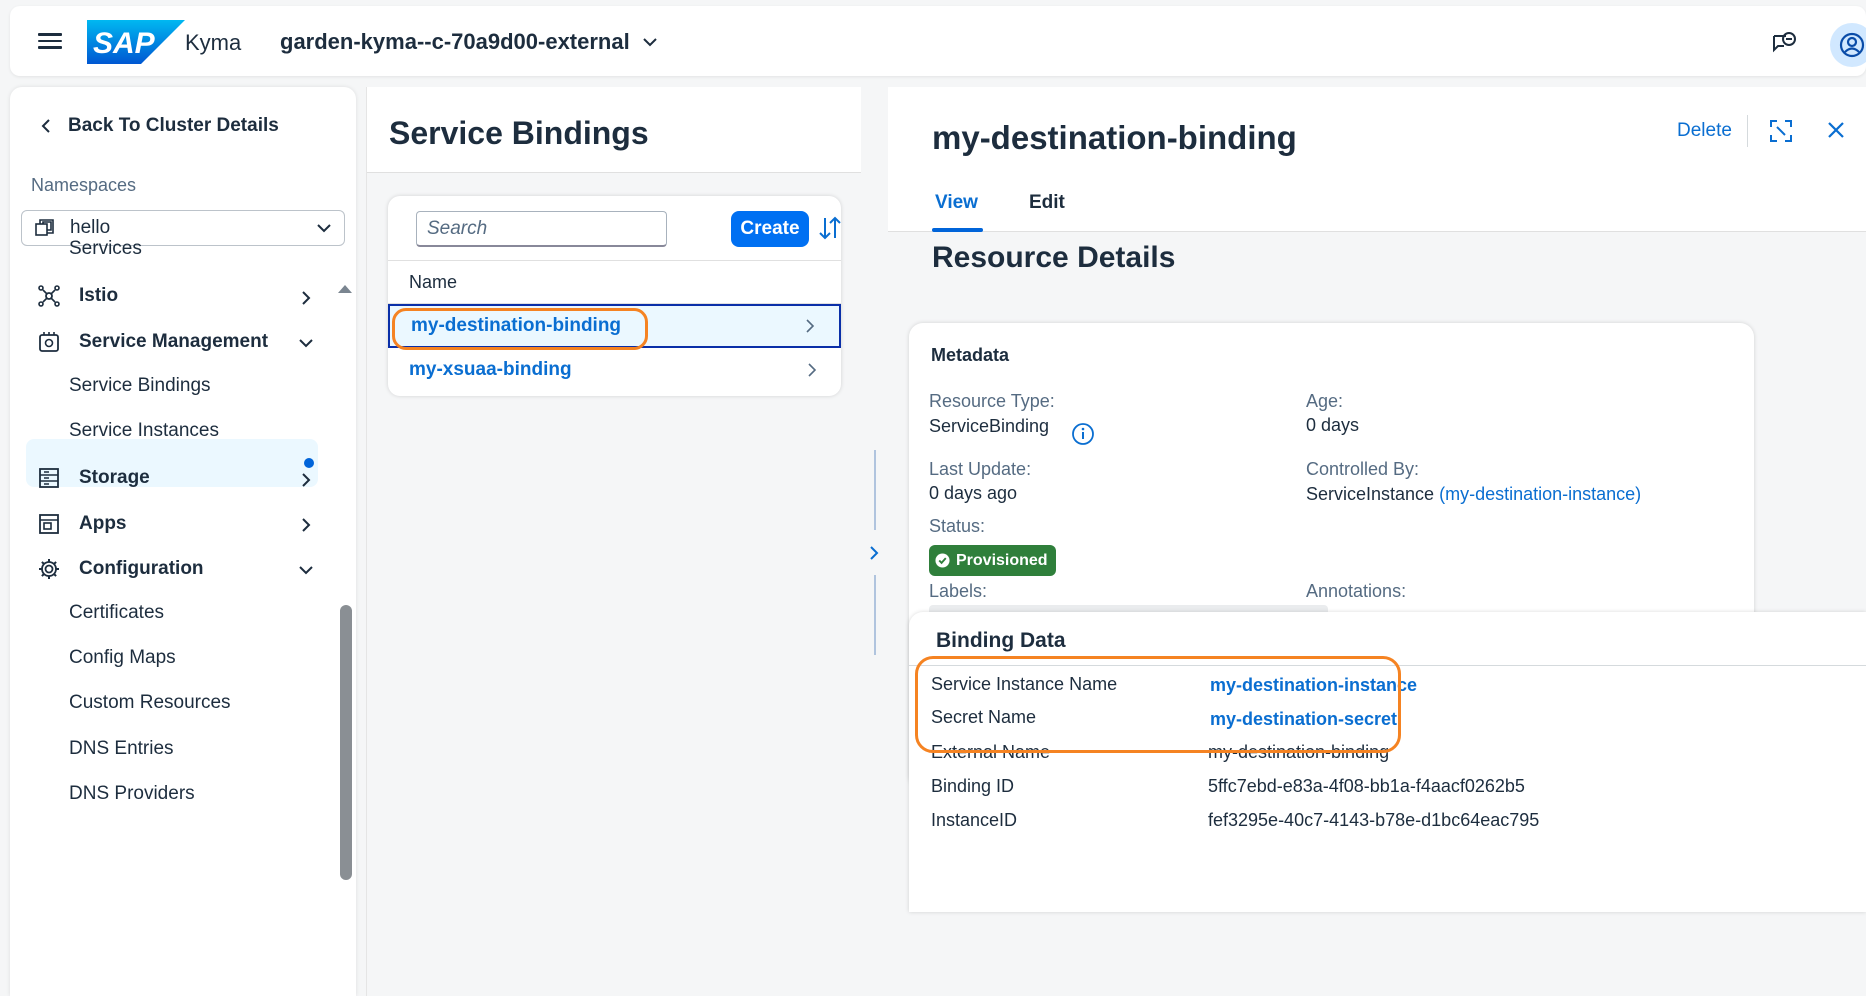  What do you see at coordinates (45, 126) in the screenshot?
I see `chevron-left-icon` at bounding box center [45, 126].